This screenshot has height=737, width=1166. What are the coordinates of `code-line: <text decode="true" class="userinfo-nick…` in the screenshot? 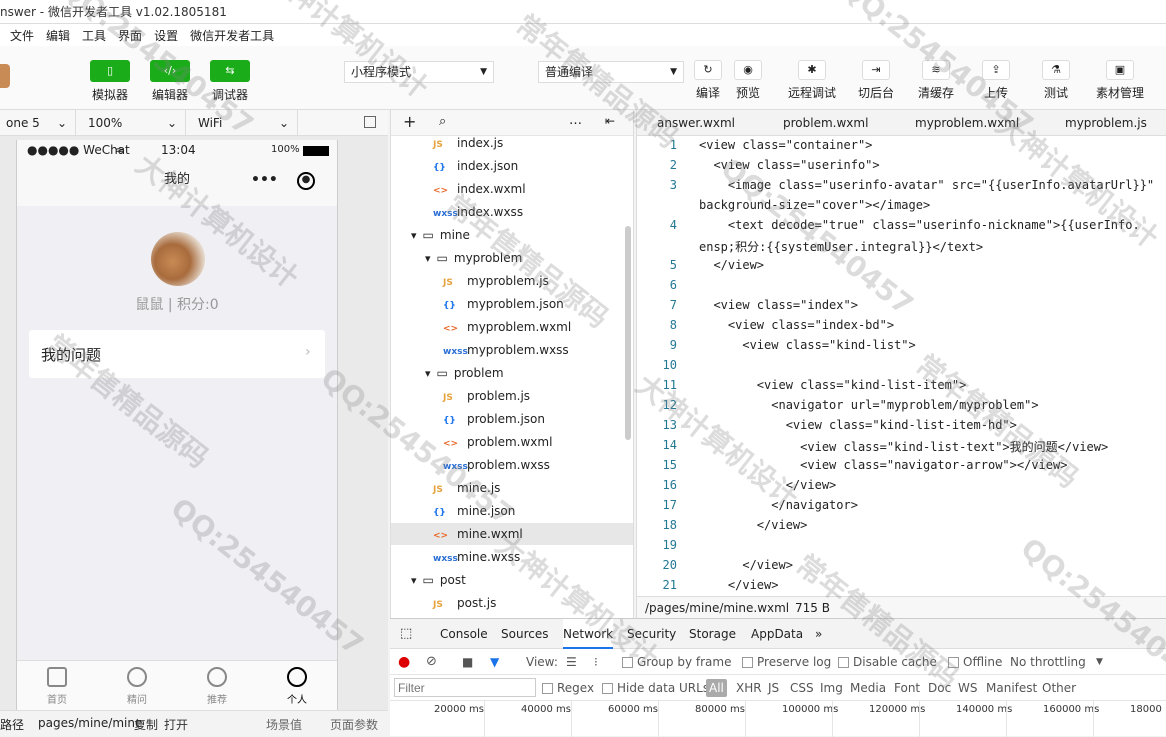 It's located at (919, 225).